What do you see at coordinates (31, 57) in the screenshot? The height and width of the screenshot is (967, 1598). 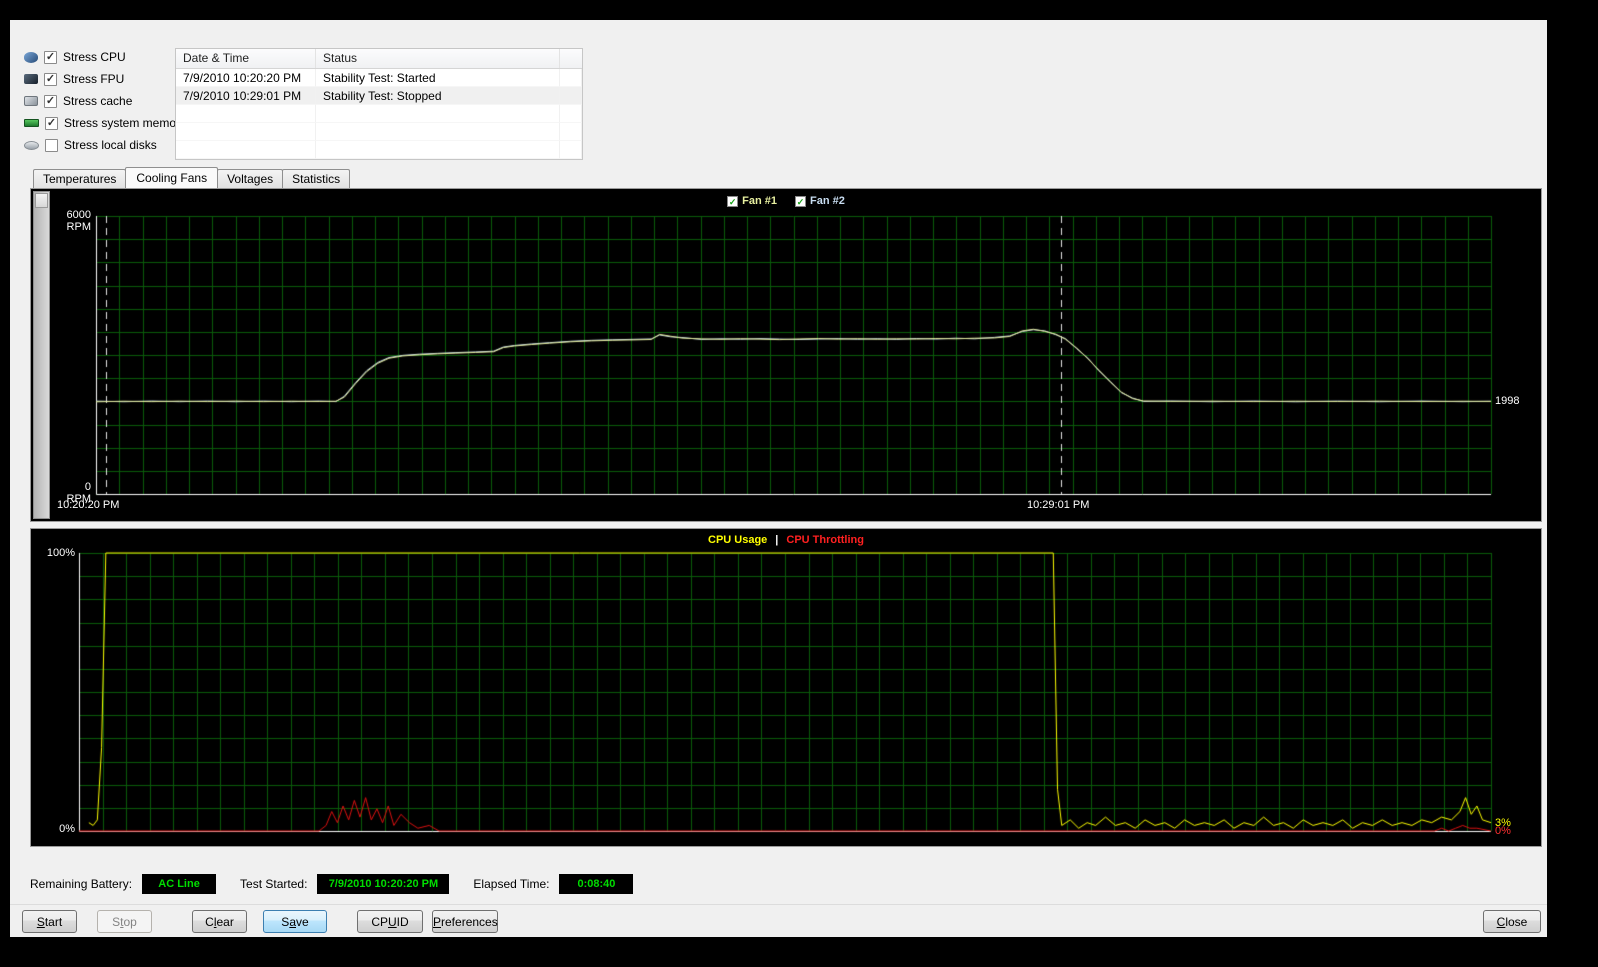 I see `cpu-icon` at bounding box center [31, 57].